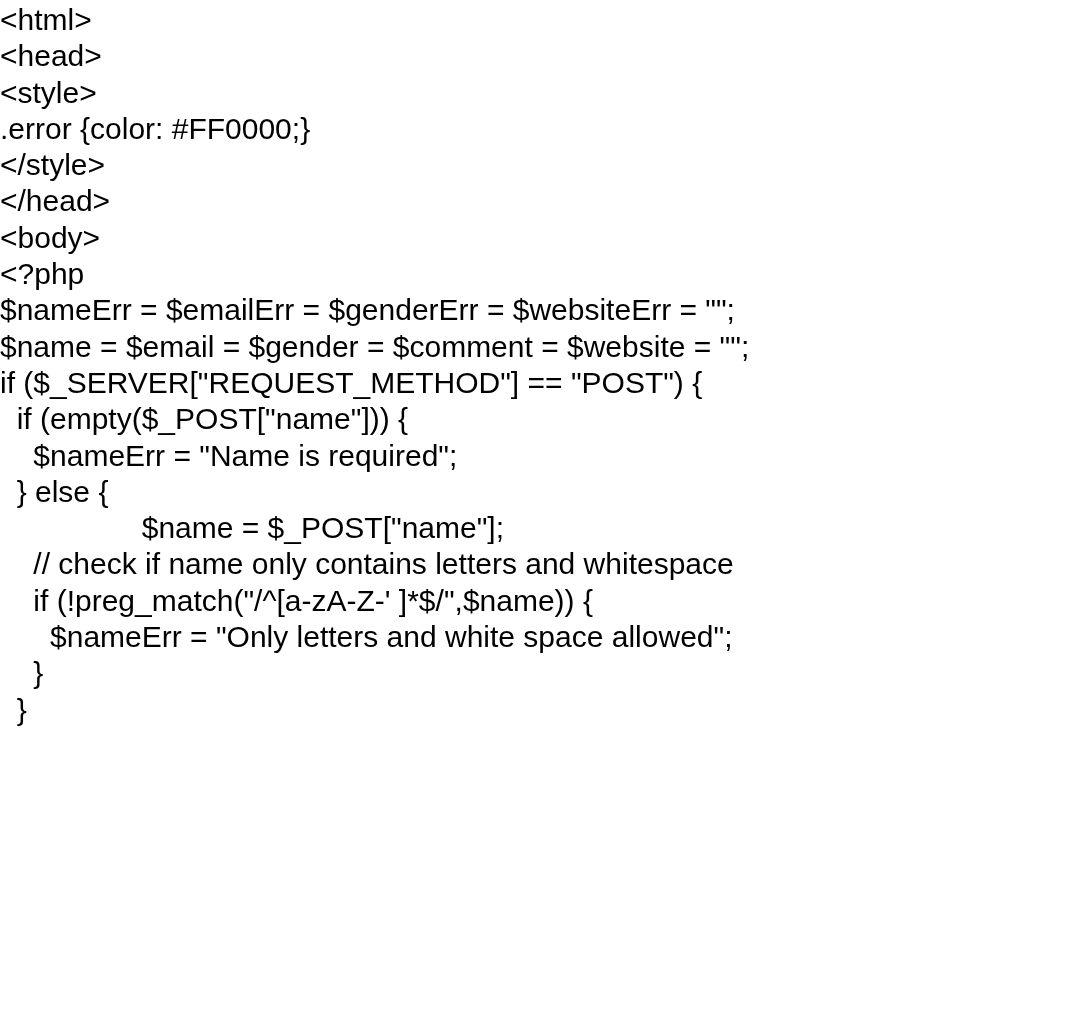  What do you see at coordinates (375, 346) in the screenshot?
I see `code-line: $name = $email = $gender = $comment = $website = "";` at bounding box center [375, 346].